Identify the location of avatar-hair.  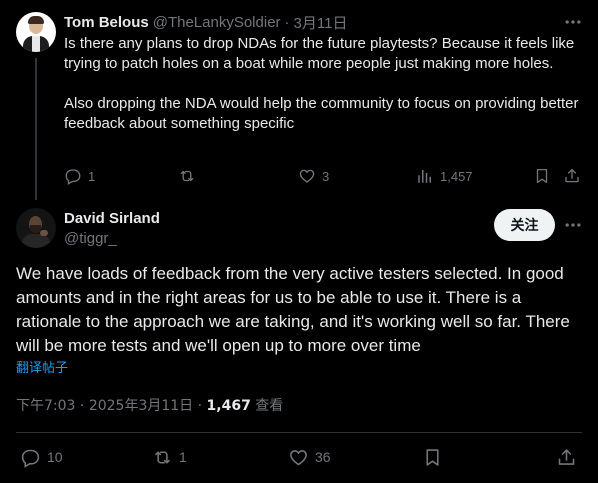
(36, 20).